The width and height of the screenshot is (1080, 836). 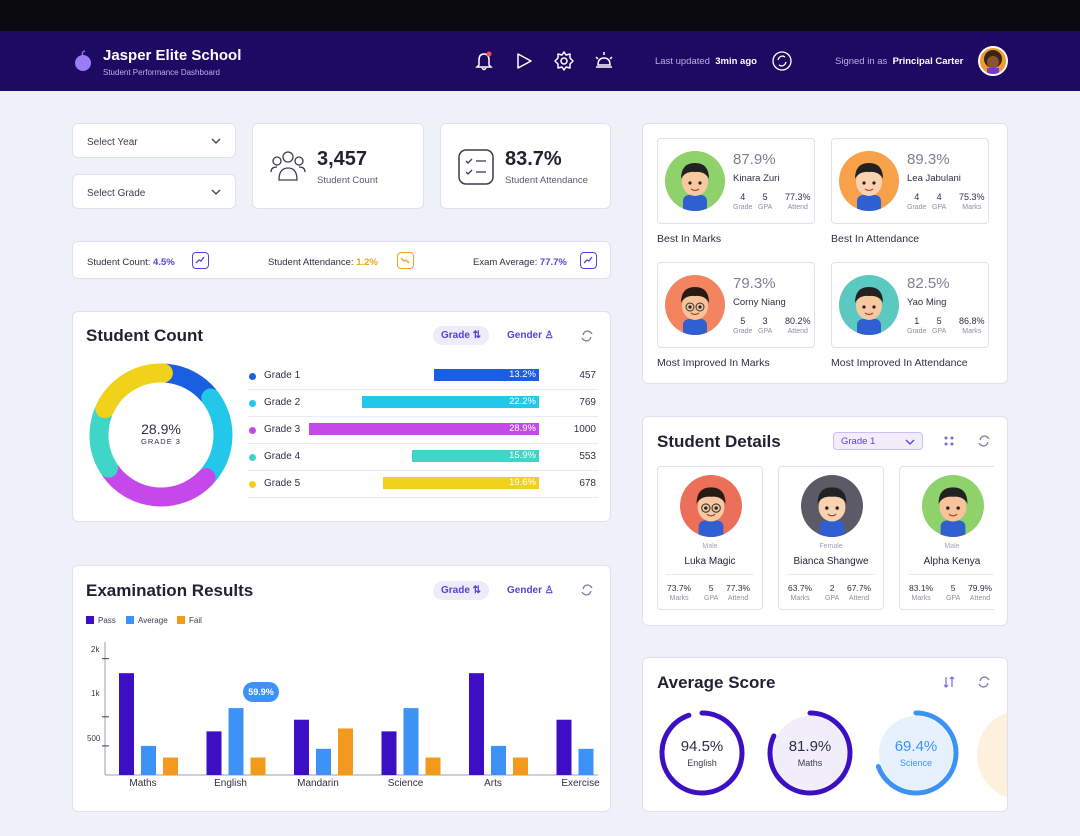 What do you see at coordinates (710, 561) in the screenshot?
I see `student-name: Luka Magic` at bounding box center [710, 561].